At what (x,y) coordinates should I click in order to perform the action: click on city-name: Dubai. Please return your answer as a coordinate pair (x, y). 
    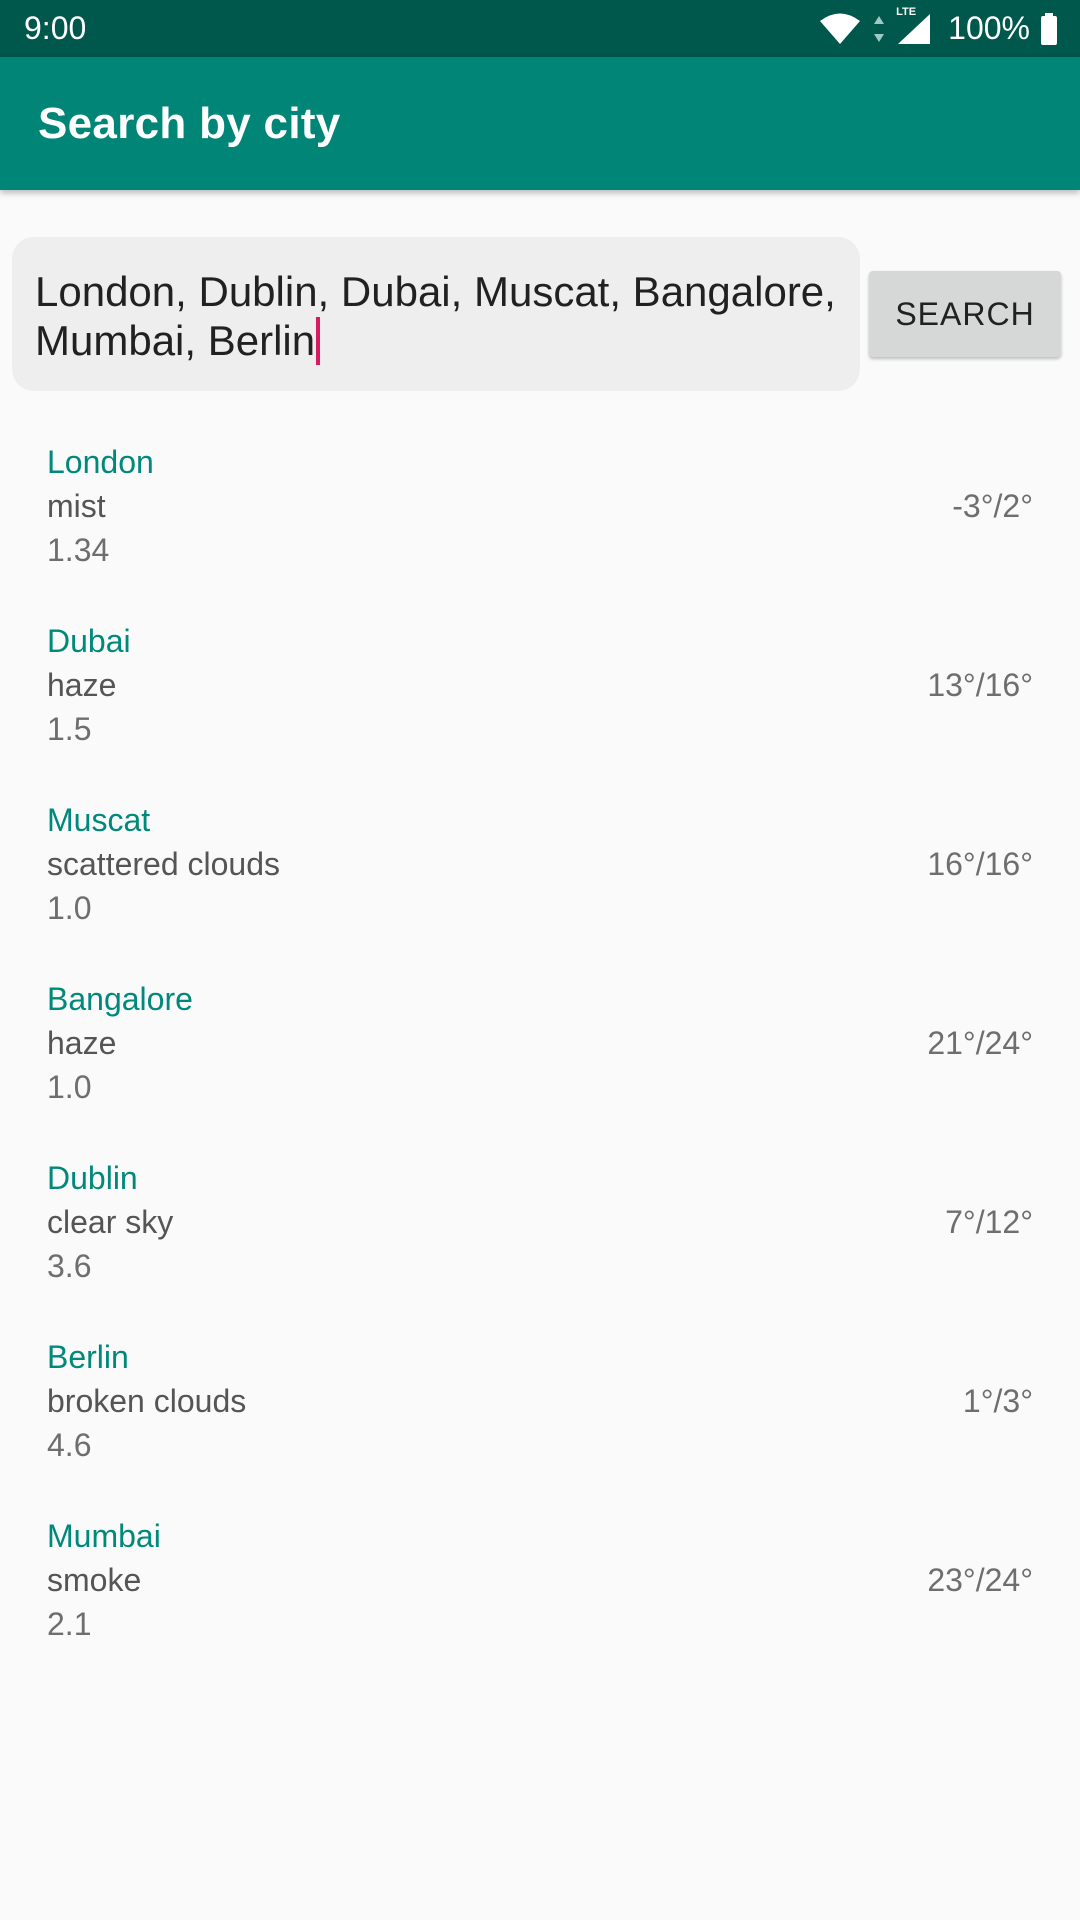
    Looking at the image, I should click on (89, 641).